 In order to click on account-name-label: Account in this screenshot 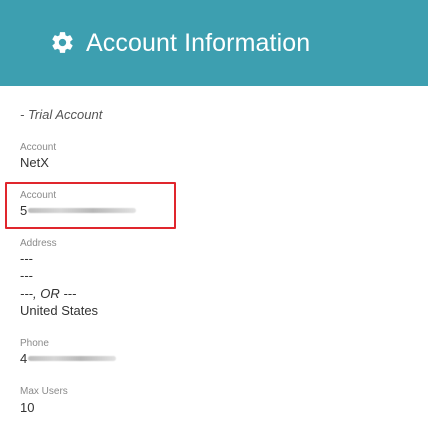, I will do `click(38, 147)`.